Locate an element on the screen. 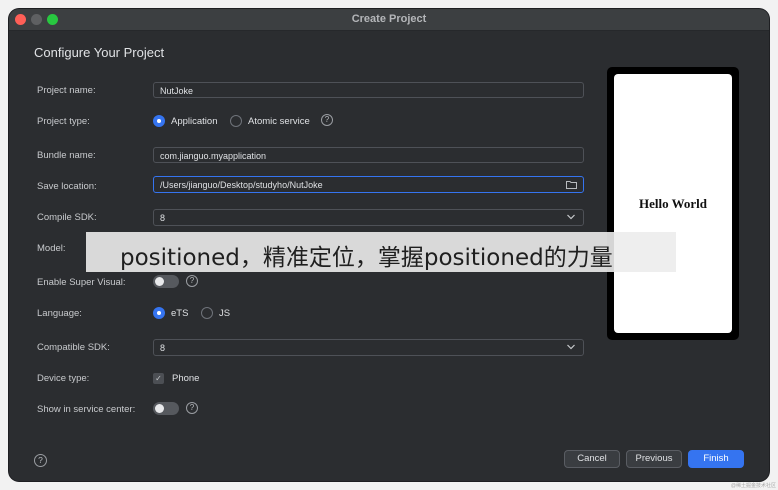 The width and height of the screenshot is (778, 490). previous-button: Previous is located at coordinates (654, 459).